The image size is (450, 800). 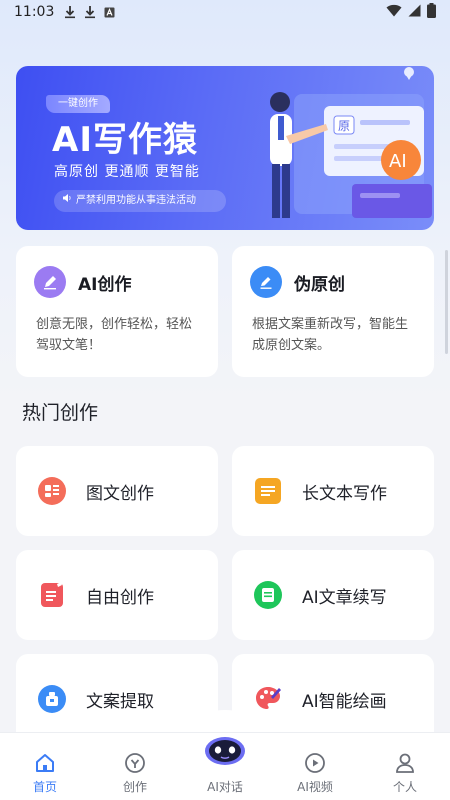 I want to click on hot-item-label: 文案提取, so click(x=120, y=701).